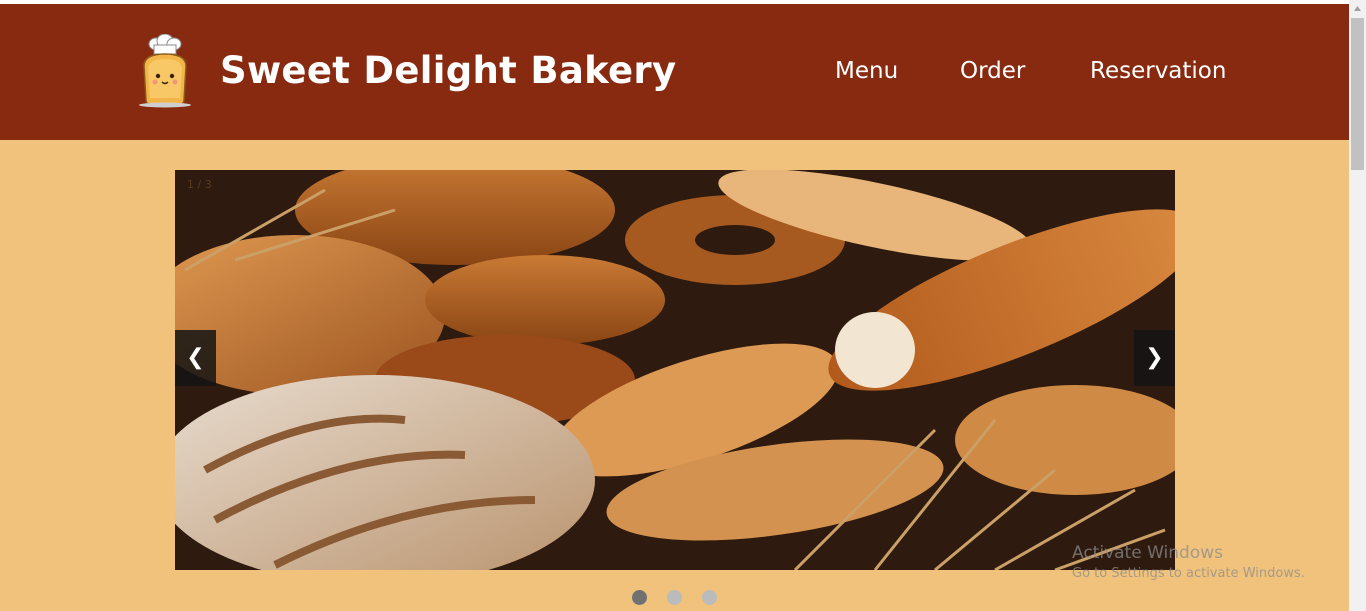 The height and width of the screenshot is (611, 1366). I want to click on next-slide-button: ❯, so click(1154, 358).